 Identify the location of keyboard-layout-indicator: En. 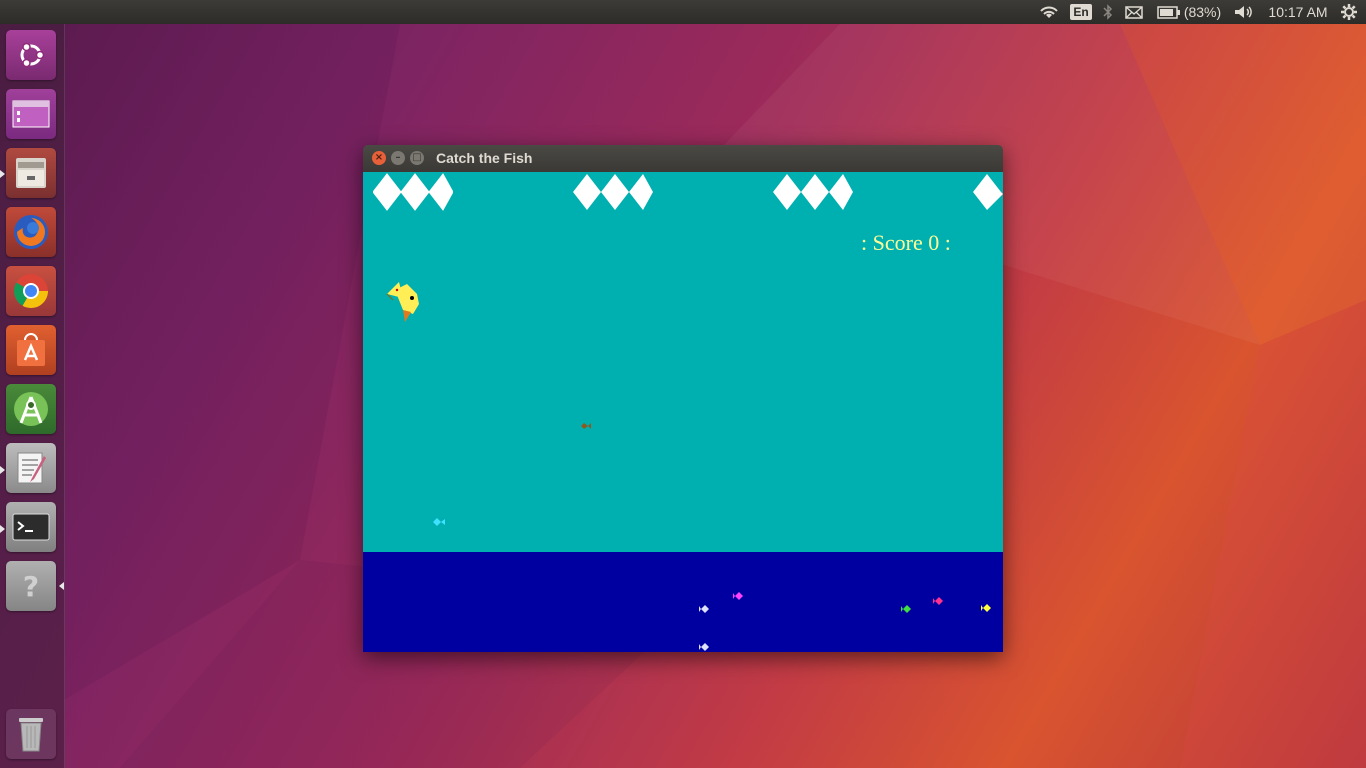
(1081, 12).